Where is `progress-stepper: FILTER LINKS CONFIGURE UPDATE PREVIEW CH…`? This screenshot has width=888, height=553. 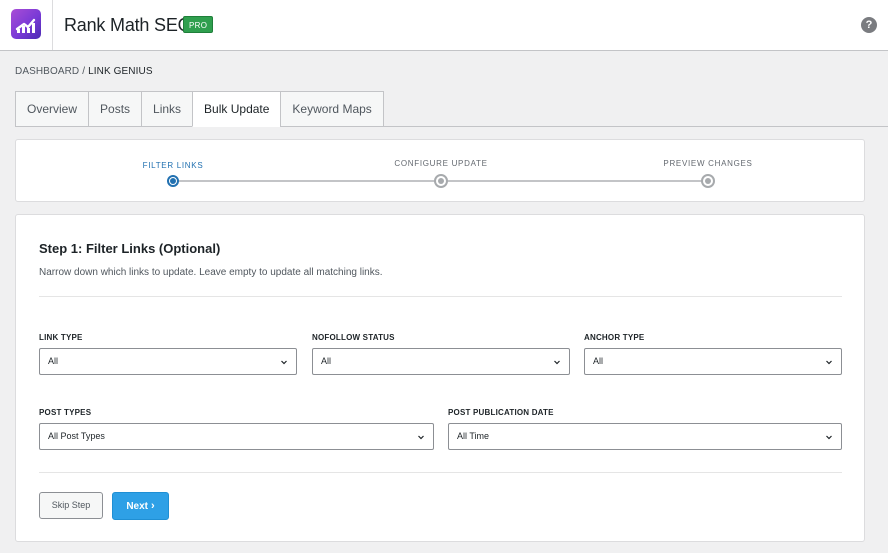
progress-stepper: FILTER LINKS CONFIGURE UPDATE PREVIEW CH… is located at coordinates (440, 170).